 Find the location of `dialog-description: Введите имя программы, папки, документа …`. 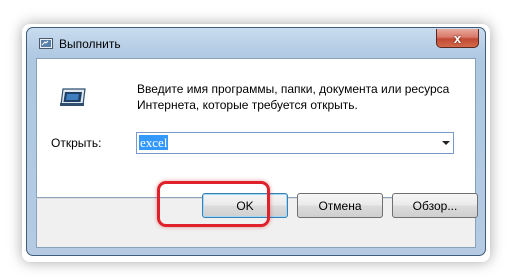

dialog-description: Введите имя программы, папки, документа … is located at coordinates (293, 97).